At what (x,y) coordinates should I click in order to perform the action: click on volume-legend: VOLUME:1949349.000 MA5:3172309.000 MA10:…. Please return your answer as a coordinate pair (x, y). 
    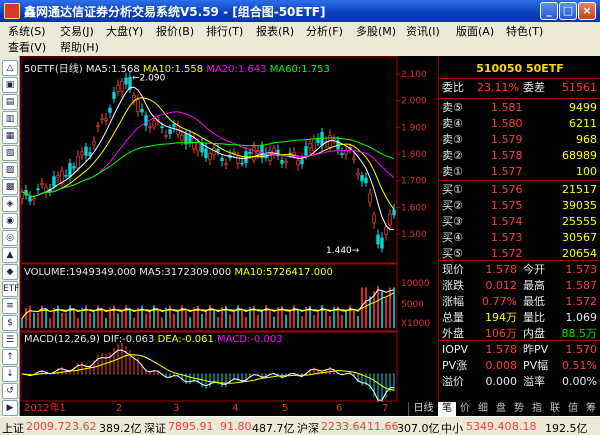
    Looking at the image, I should click on (178, 272).